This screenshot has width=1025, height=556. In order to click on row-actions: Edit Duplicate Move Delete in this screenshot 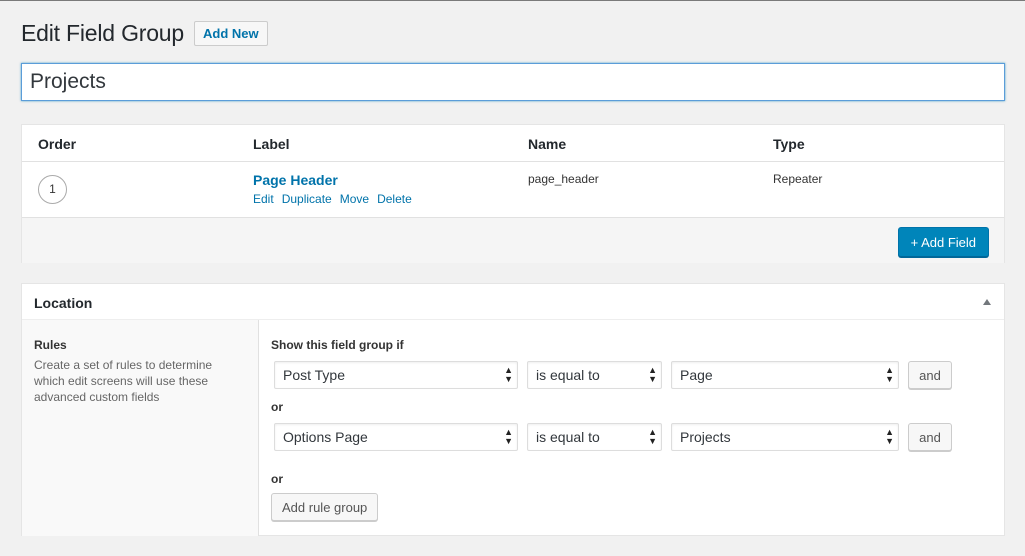, I will do `click(332, 199)`.